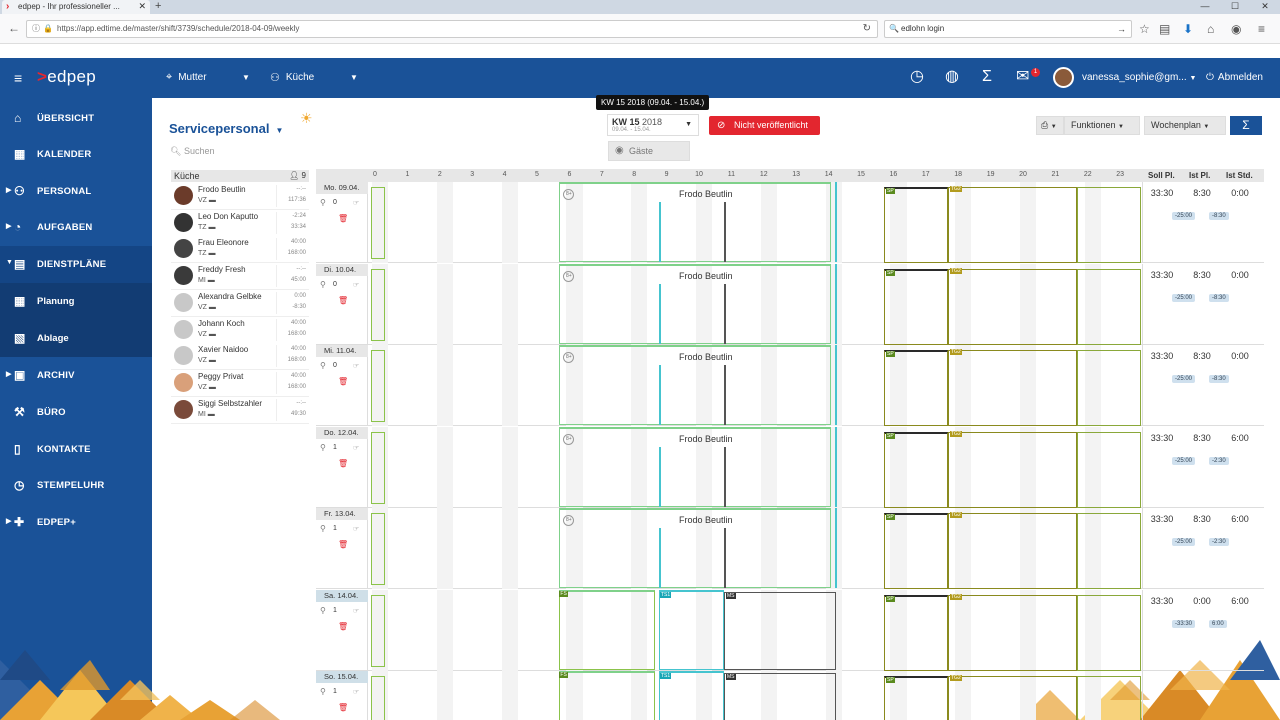 The height and width of the screenshot is (720, 1280). Describe the element at coordinates (192, 151) in the screenshot. I see `employee-search-input: 🔍︎ Suchen` at that location.